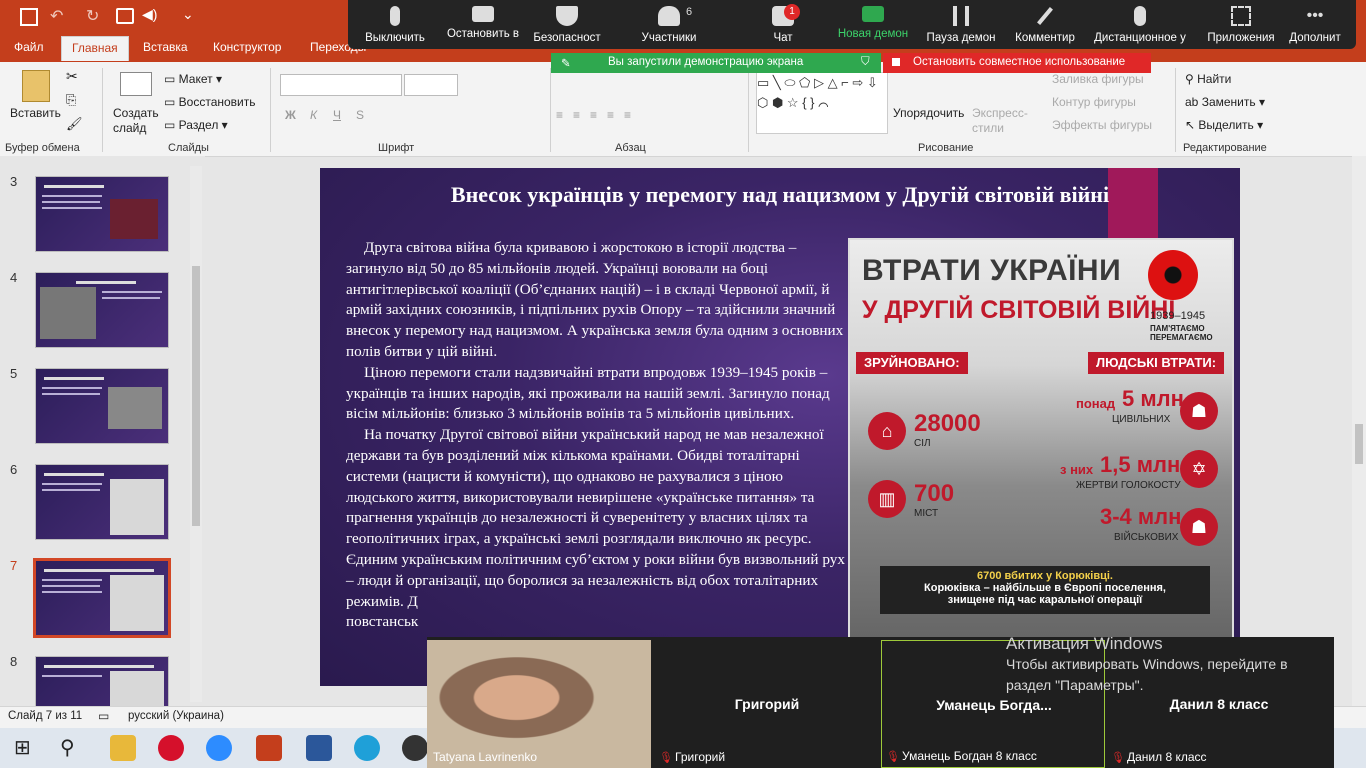 The image size is (1366, 768). Describe the element at coordinates (210, 102) in the screenshot. I see `reset-button: ▭ Восстановить` at that location.